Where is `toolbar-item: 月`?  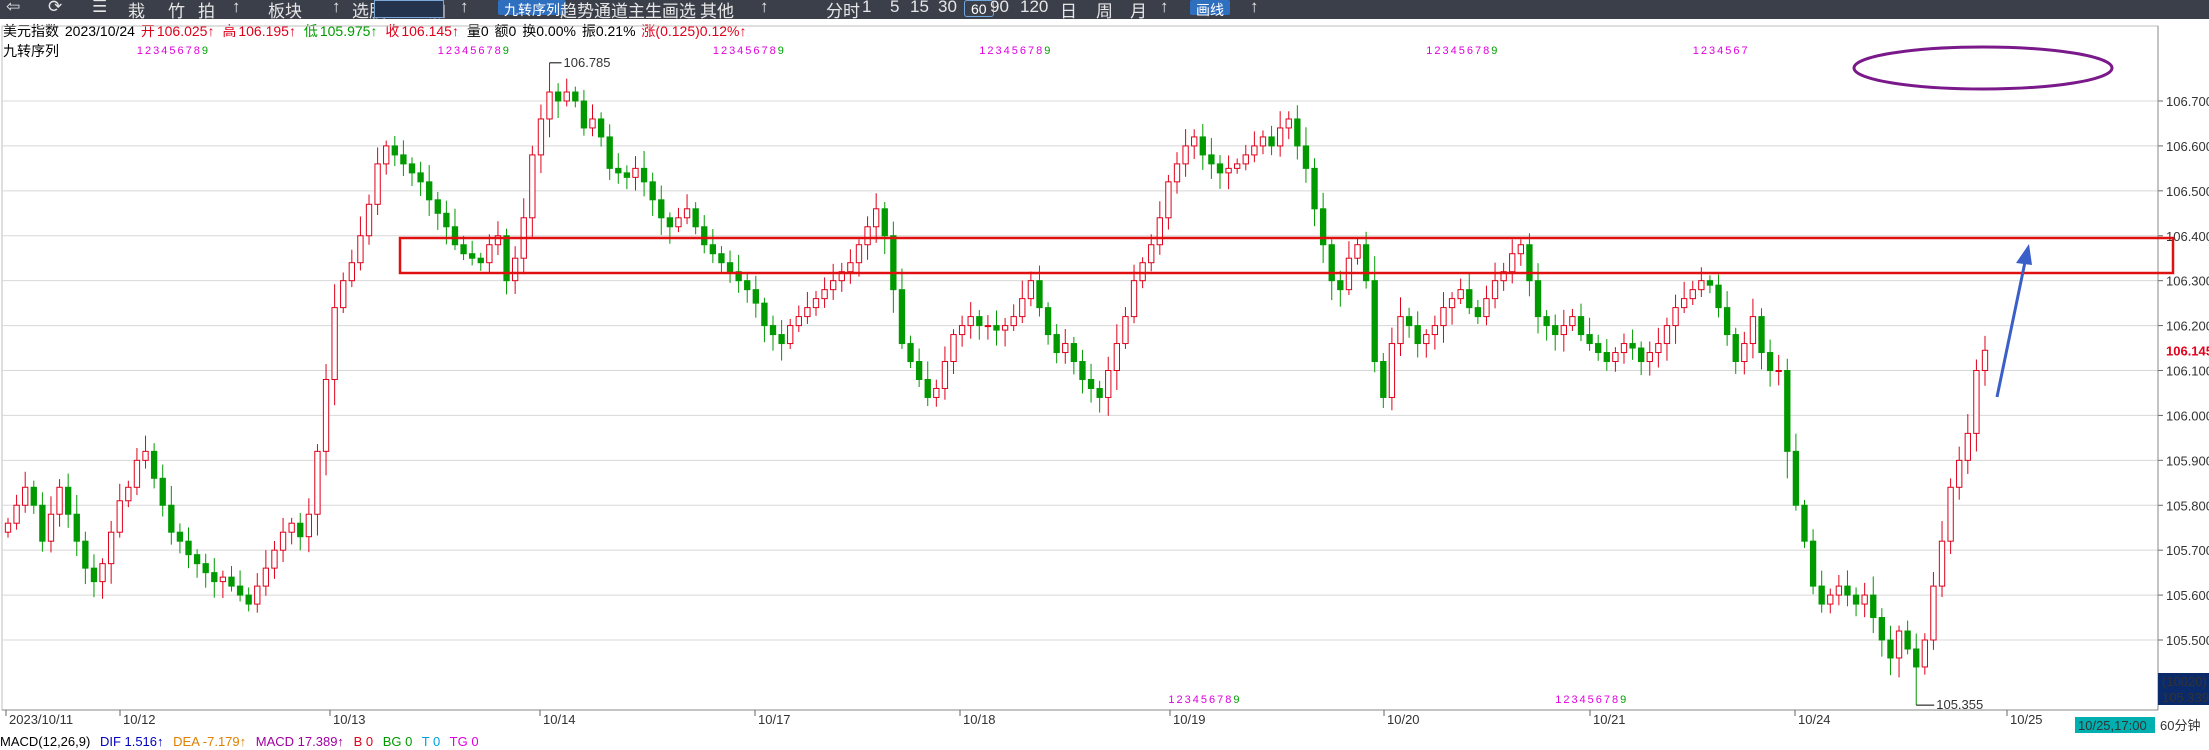 toolbar-item: 月 is located at coordinates (1138, 9).